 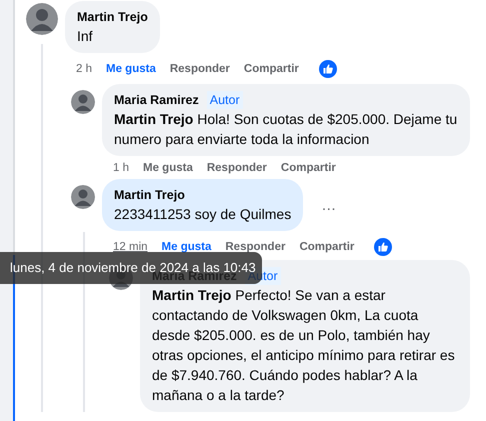 What do you see at coordinates (156, 100) in the screenshot?
I see `author-name: Maria Ramirez` at bounding box center [156, 100].